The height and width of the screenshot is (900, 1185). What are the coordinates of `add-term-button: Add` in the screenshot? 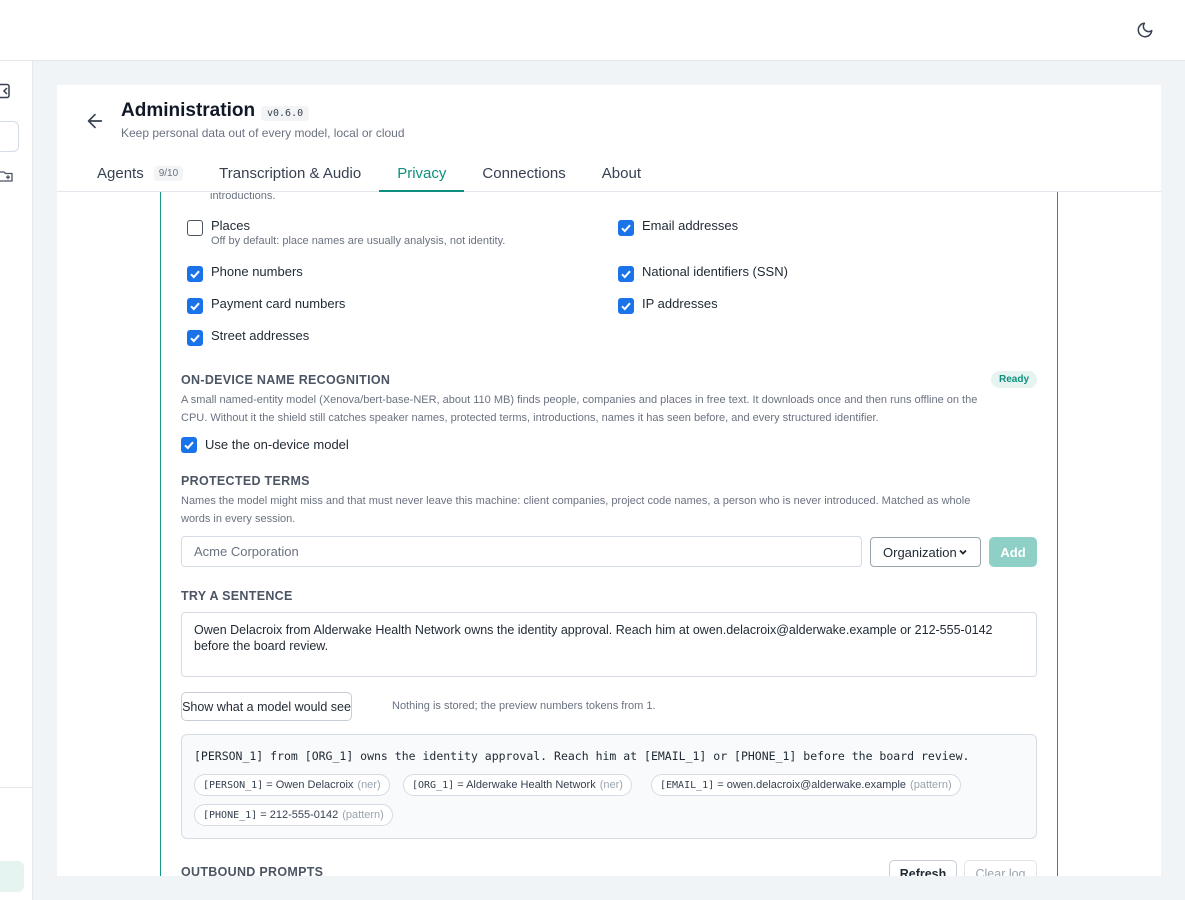 It's located at (1013, 552).